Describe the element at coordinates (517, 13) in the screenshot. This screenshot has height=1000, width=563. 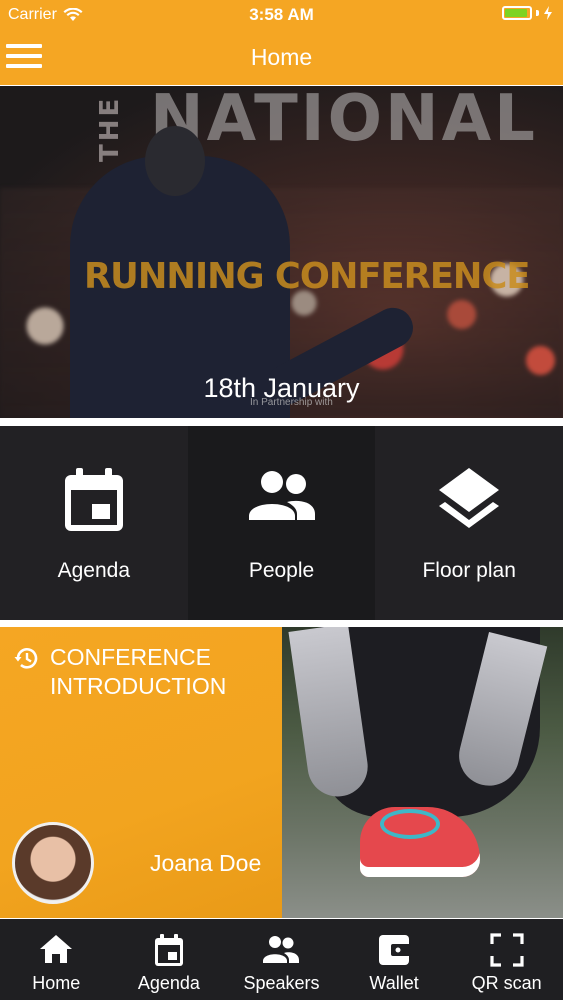
I see `battery-icon` at that location.